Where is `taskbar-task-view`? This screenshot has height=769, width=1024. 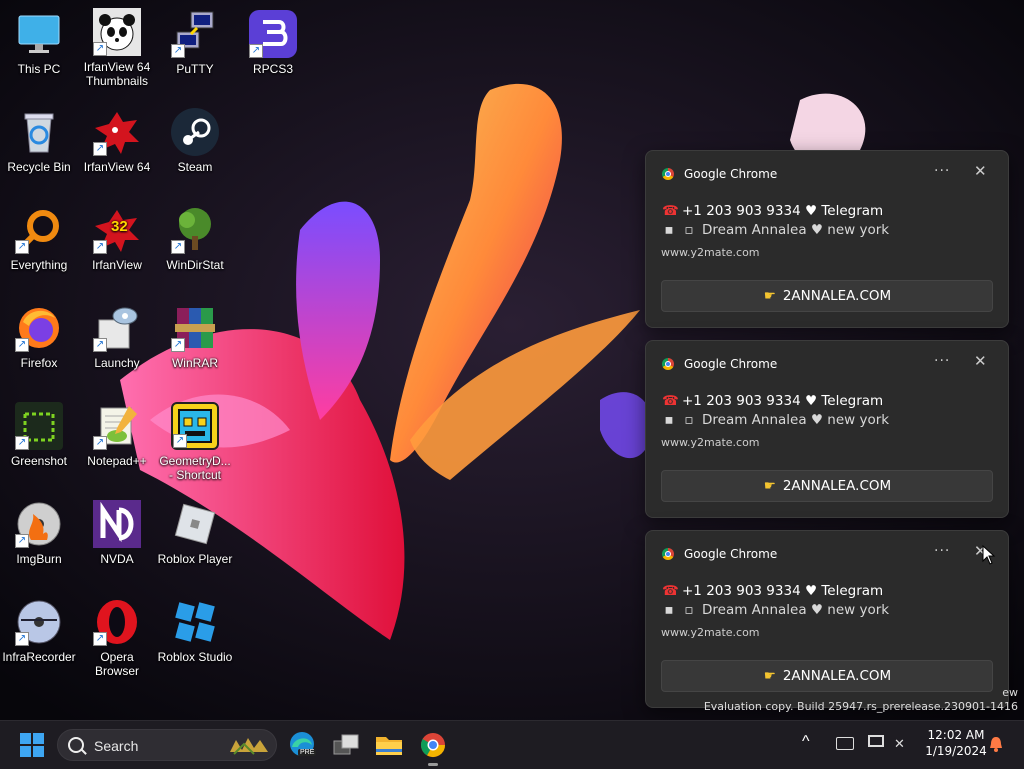
taskbar-task-view is located at coordinates (346, 745).